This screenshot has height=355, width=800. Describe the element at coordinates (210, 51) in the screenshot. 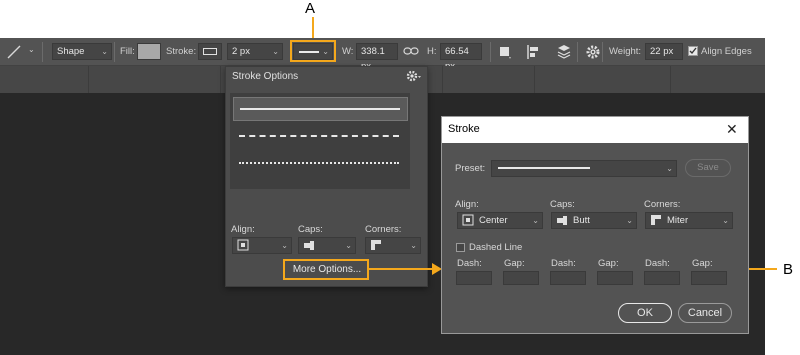

I see `stroke-swatch` at that location.